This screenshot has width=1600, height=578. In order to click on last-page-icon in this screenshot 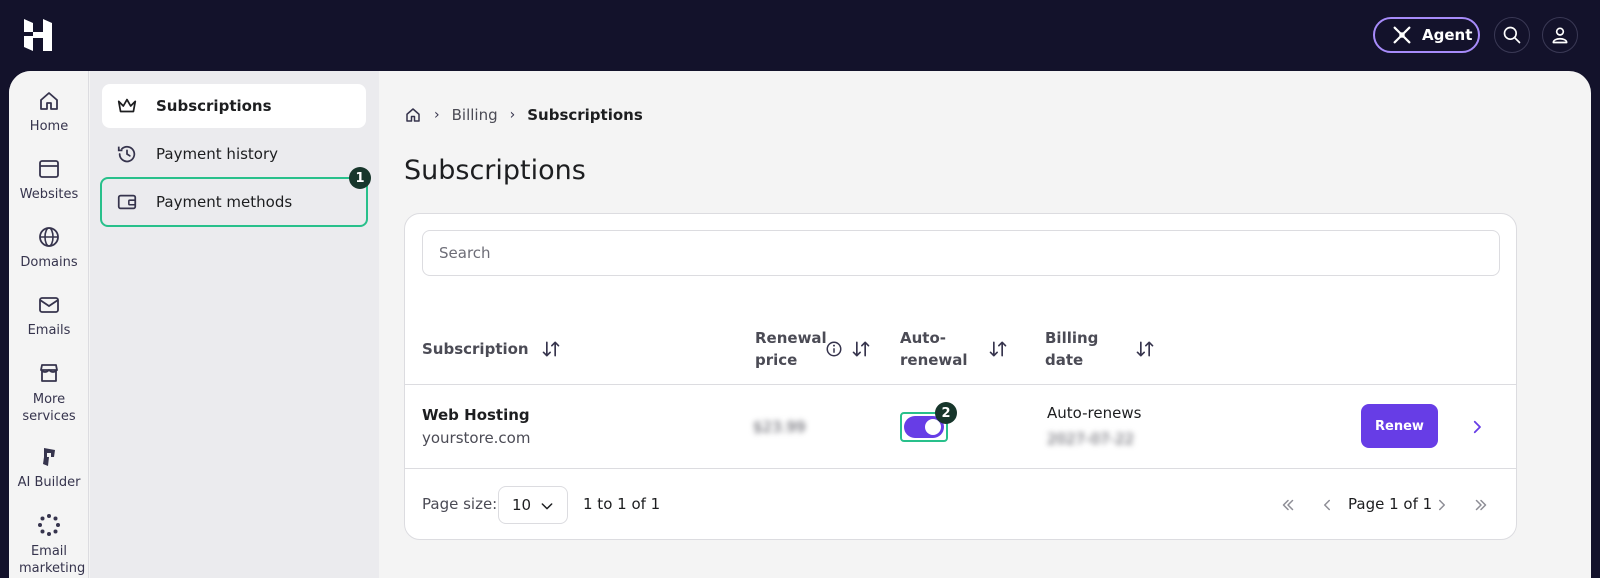, I will do `click(1481, 505)`.